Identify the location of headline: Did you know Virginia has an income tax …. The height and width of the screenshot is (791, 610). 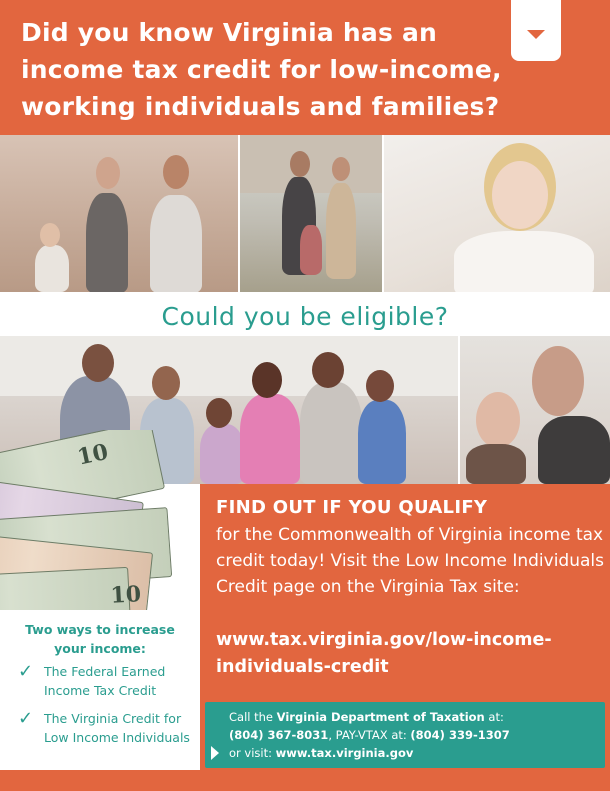
(261, 69).